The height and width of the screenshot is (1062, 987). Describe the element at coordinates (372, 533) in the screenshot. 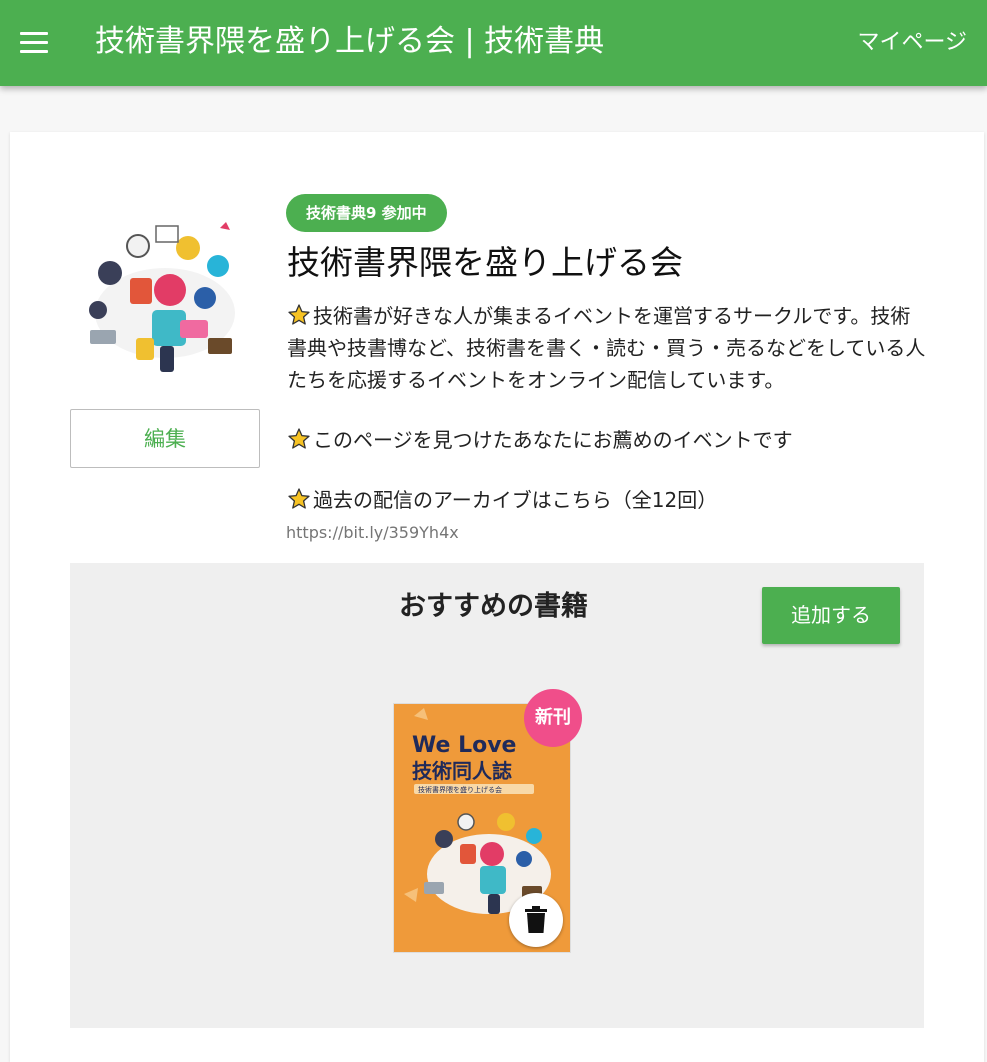

I see `archive-link: https://bit.ly/359Yh4x` at that location.